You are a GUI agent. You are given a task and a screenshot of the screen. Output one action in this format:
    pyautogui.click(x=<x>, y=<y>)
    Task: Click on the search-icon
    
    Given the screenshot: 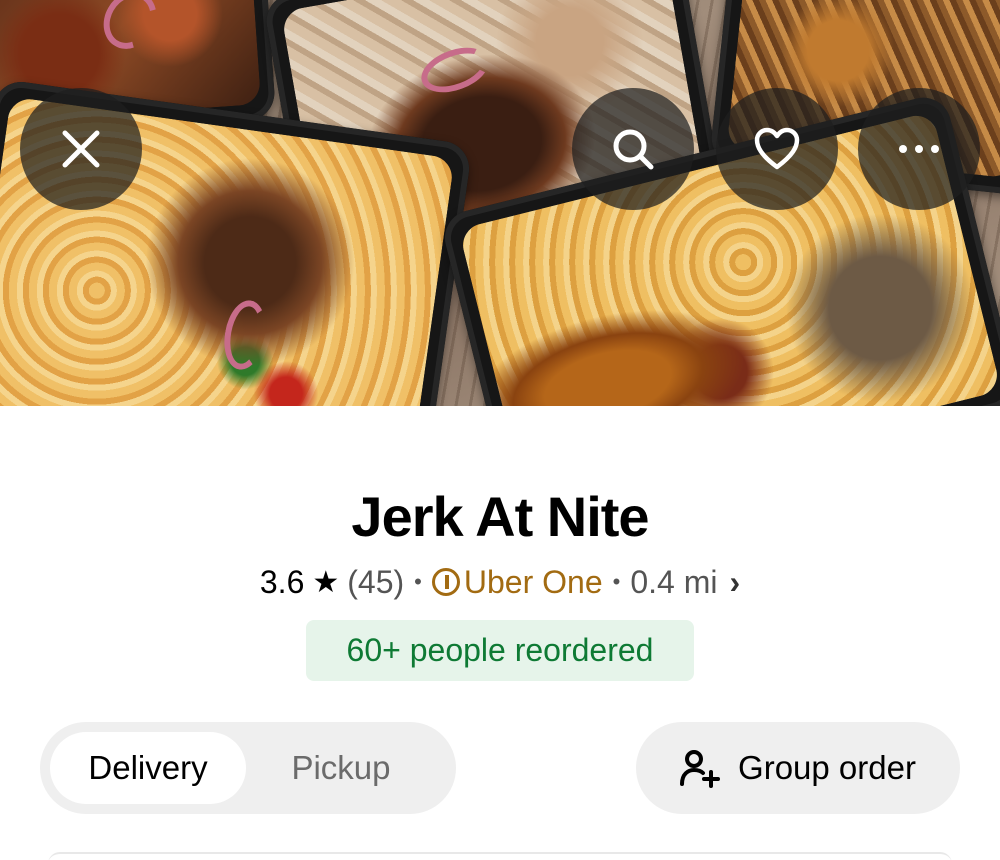 What is the action you would take?
    pyautogui.click(x=633, y=149)
    